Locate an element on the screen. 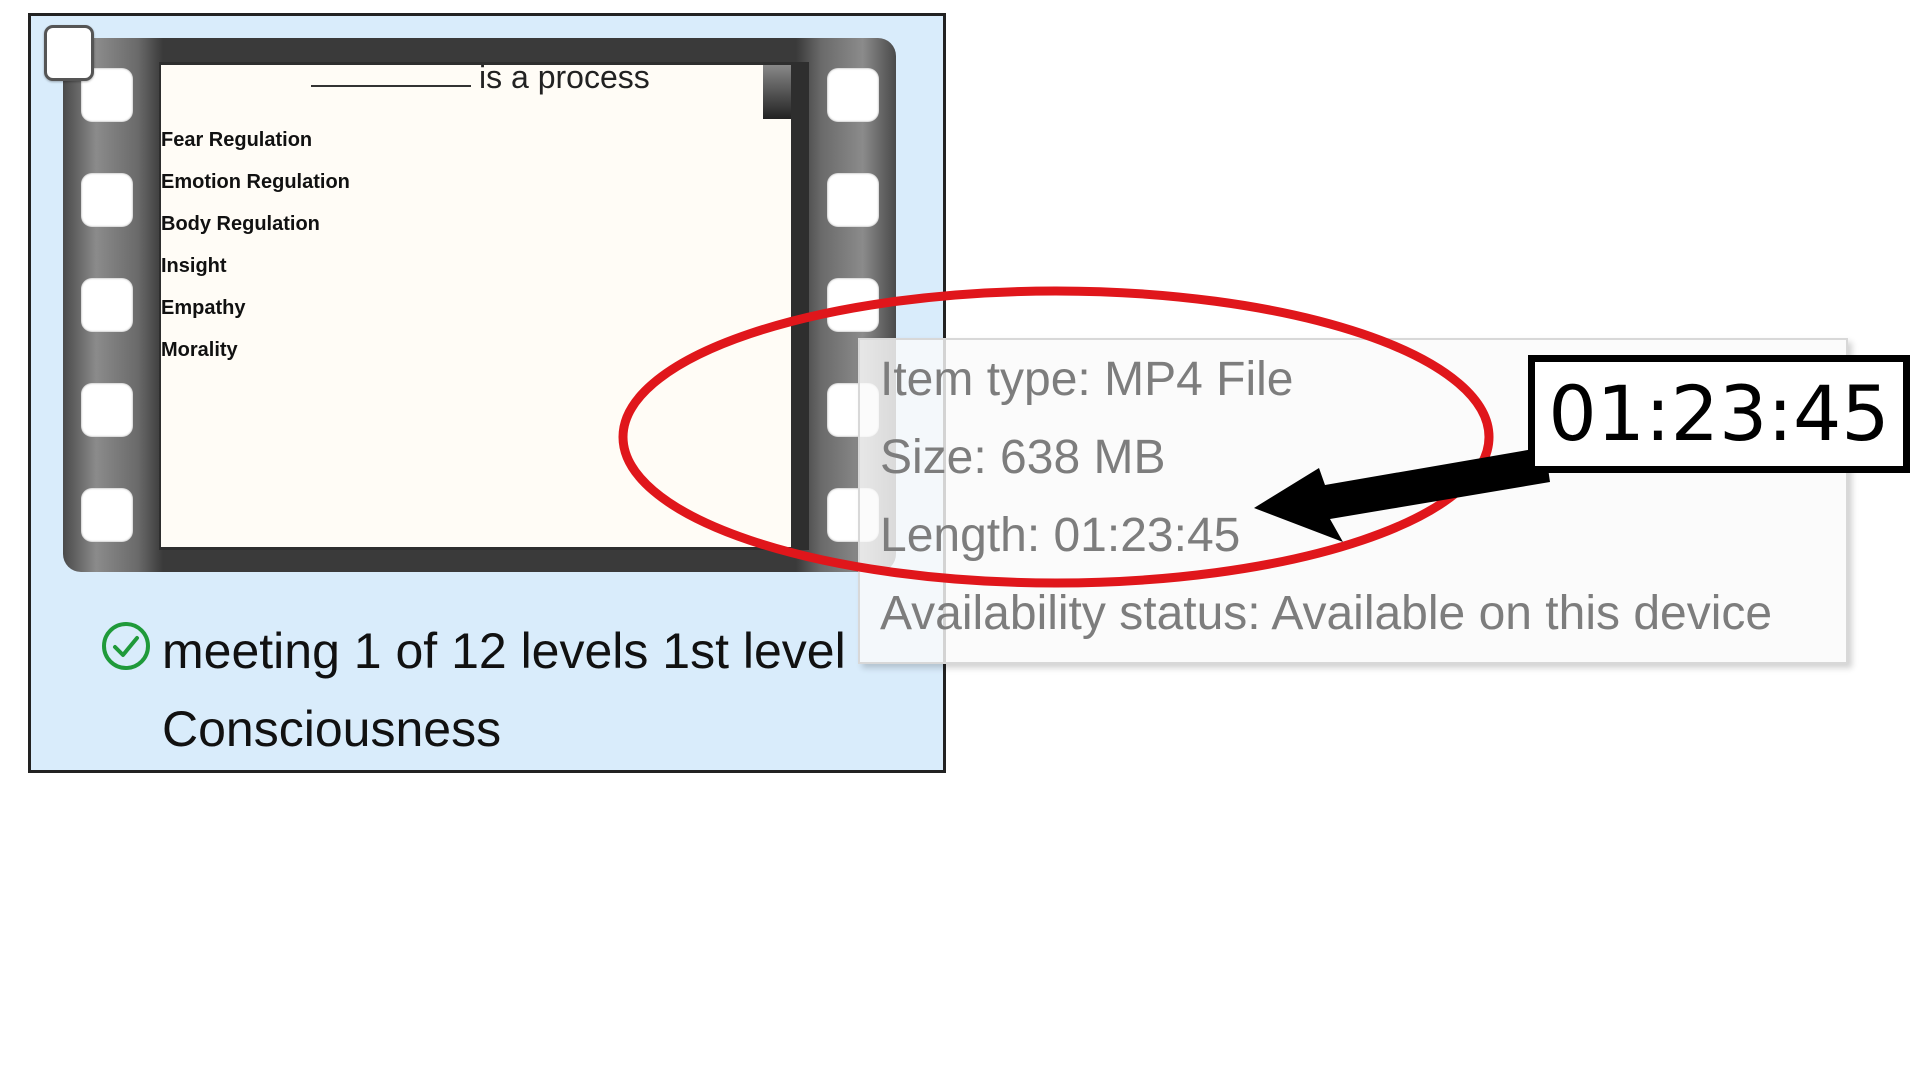 Image resolution: width=1920 pixels, height=1080 pixels. slide-list-item: Morality is located at coordinates (199, 350).